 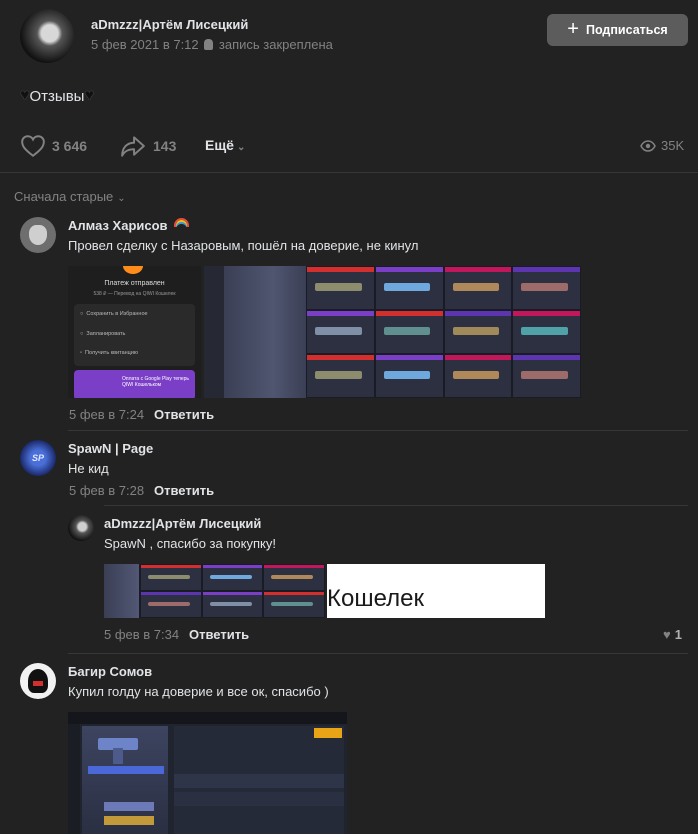 I want to click on comment-author: Багир Сомов, so click(x=110, y=671).